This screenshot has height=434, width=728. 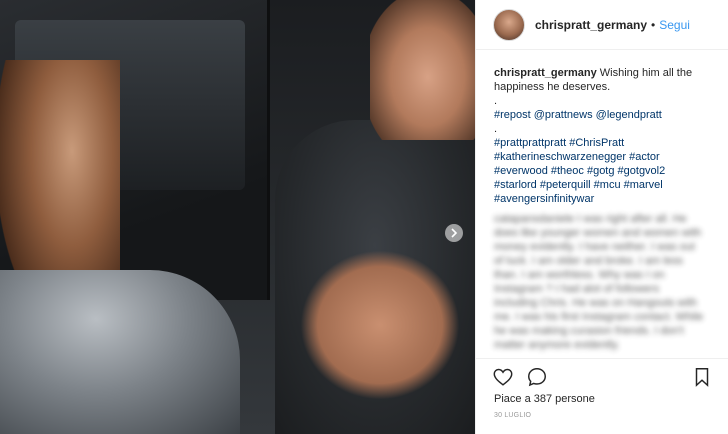 I want to click on comment-line: does like younger women and women with, so click(x=598, y=233).